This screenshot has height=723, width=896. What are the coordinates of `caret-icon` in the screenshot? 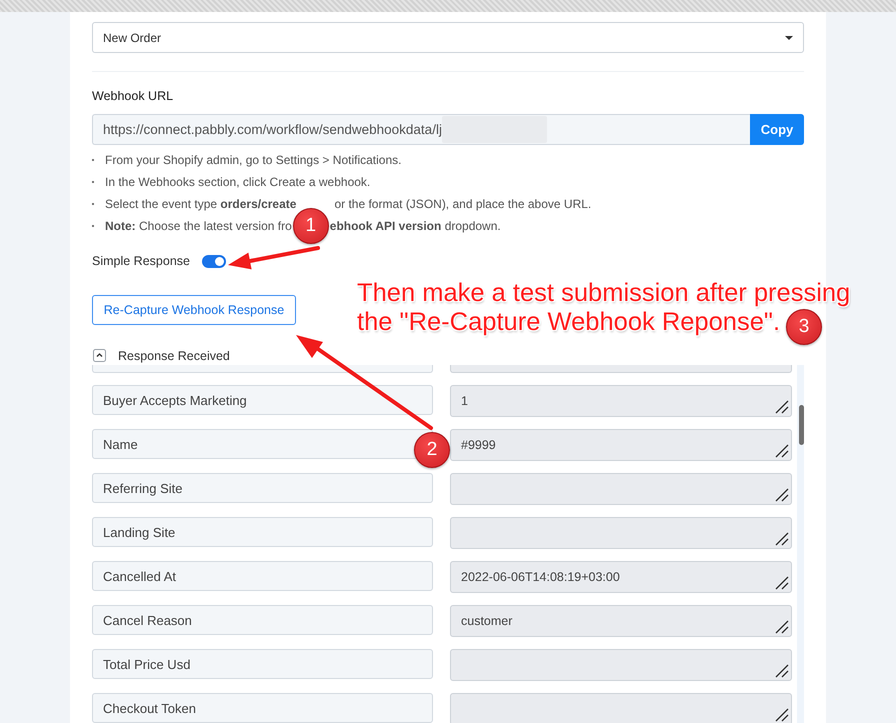 It's located at (789, 38).